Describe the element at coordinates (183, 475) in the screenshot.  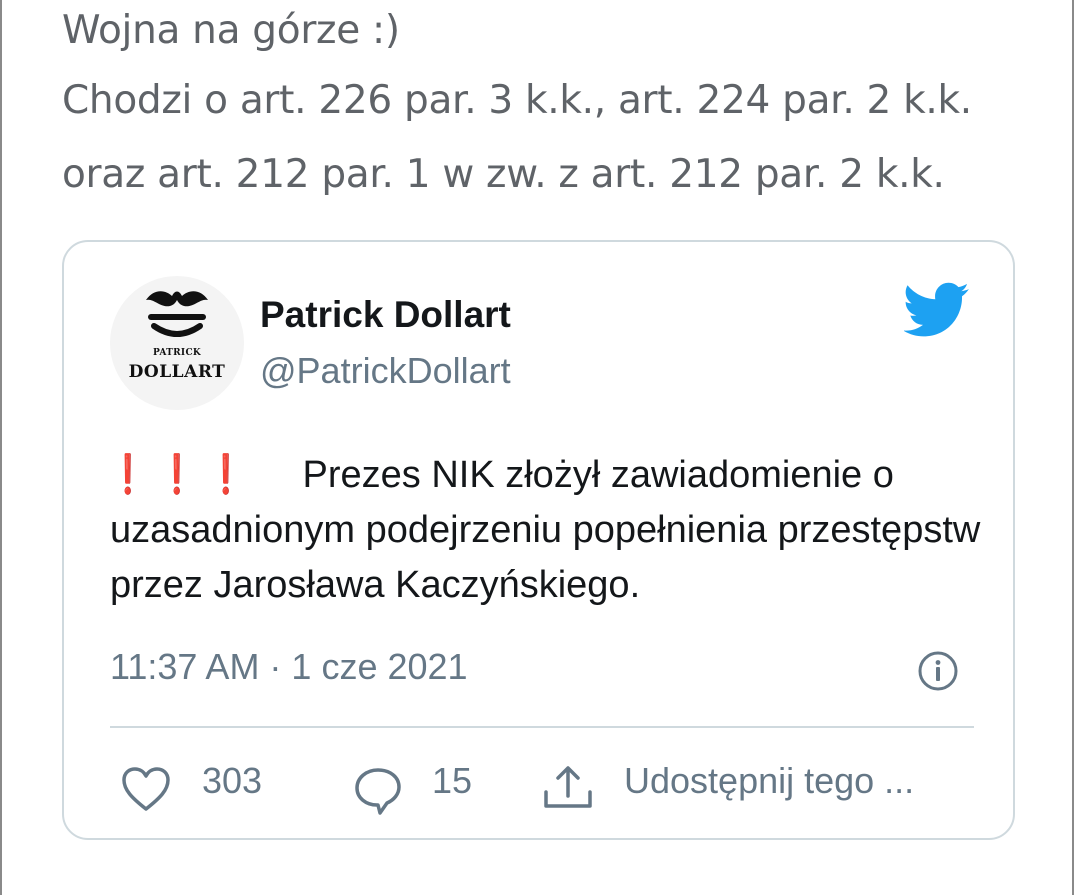
I see `emphasis-marks: ❗❗❗` at that location.